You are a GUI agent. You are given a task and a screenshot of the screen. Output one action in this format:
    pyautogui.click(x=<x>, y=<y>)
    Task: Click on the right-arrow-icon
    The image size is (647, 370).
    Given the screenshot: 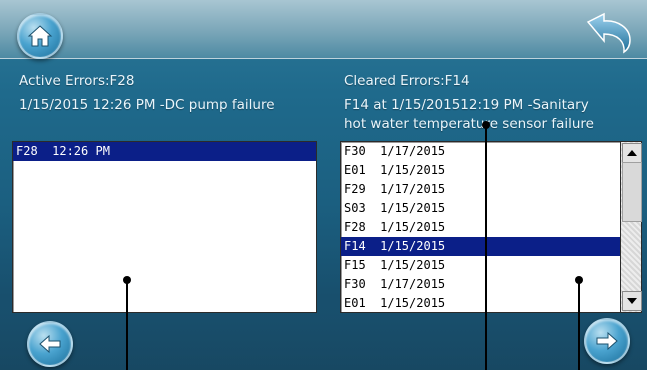 What is the action you would take?
    pyautogui.click(x=607, y=341)
    